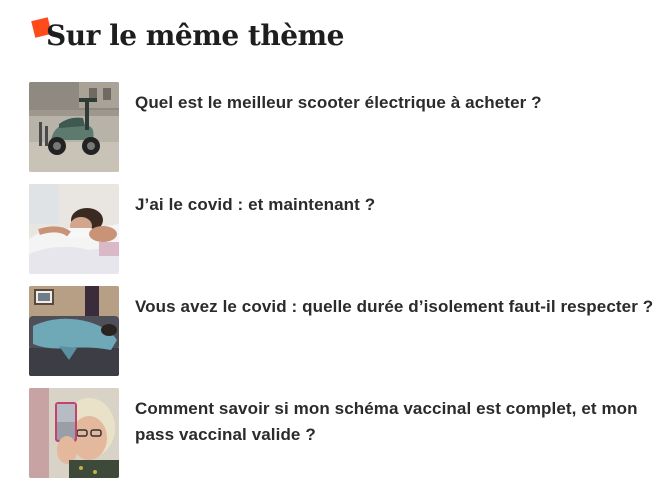 This screenshot has height=490, width=670. I want to click on article-title: J’ai le covid : et maintenant ?, so click(395, 205).